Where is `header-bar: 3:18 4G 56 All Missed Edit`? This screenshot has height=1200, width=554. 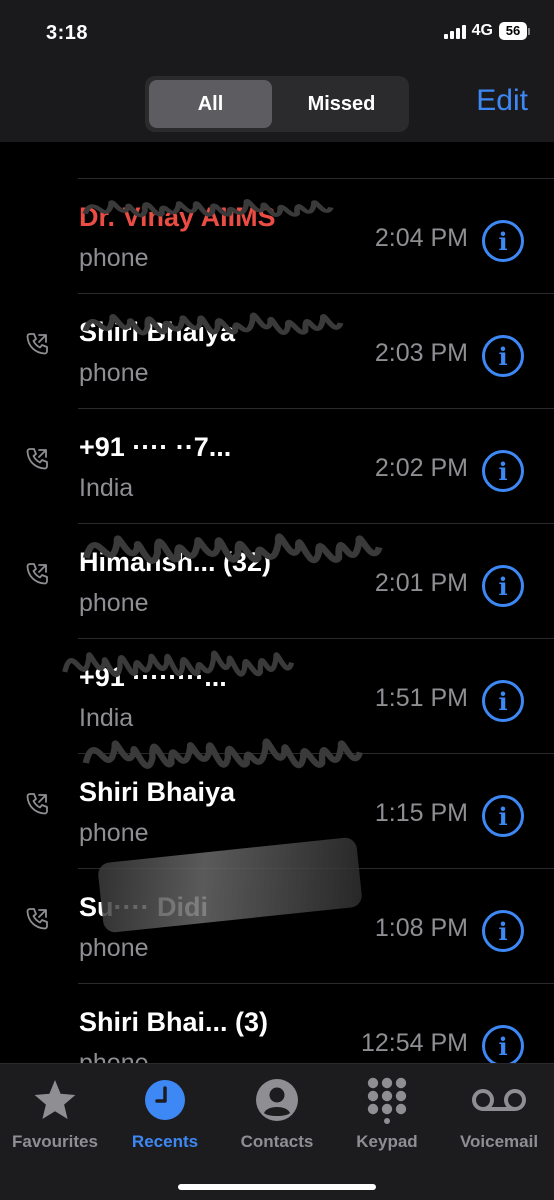
header-bar: 3:18 4G 56 All Missed Edit is located at coordinates (277, 71).